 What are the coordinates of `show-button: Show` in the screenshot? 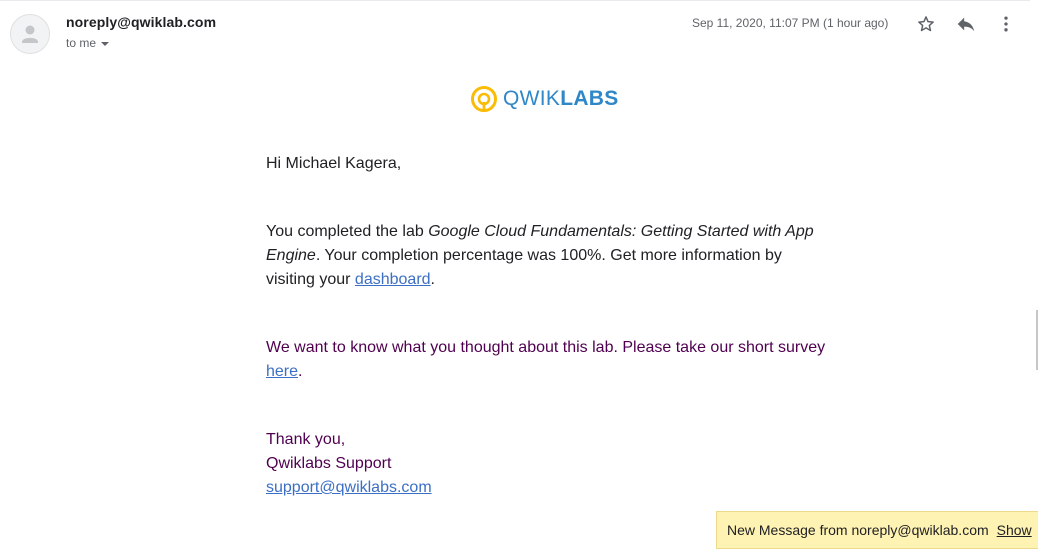 It's located at (1014, 530).